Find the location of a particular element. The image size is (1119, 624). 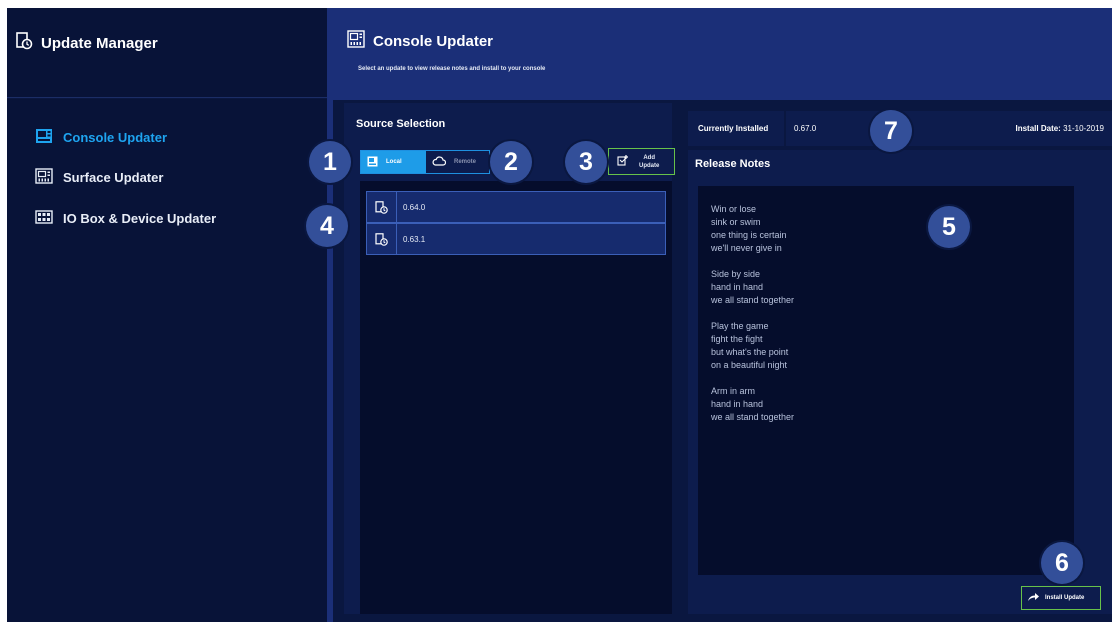

remote-source-button: Remote is located at coordinates (457, 162).